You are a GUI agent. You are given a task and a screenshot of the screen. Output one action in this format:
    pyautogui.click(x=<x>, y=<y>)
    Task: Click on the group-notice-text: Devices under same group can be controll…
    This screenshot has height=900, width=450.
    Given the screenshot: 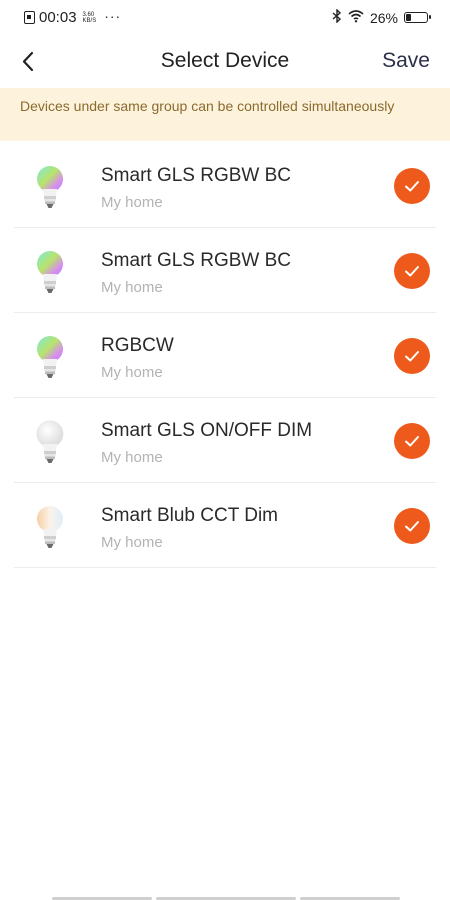 What is the action you would take?
    pyautogui.click(x=207, y=106)
    